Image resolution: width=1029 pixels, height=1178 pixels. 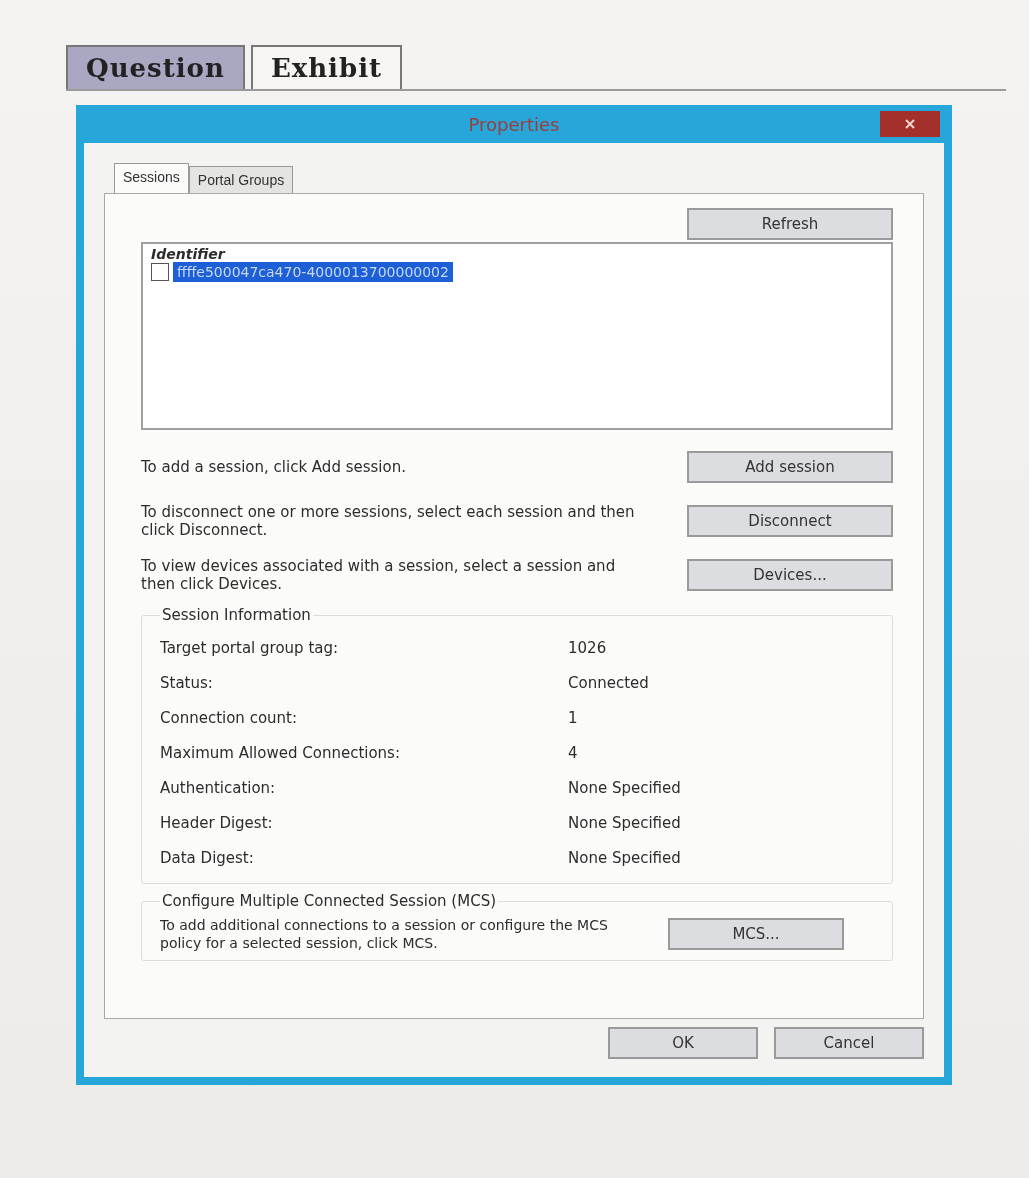 I want to click on instruction-text: To disconnect one or more sessions, select each session and then click Disconnect., so click(x=388, y=521).